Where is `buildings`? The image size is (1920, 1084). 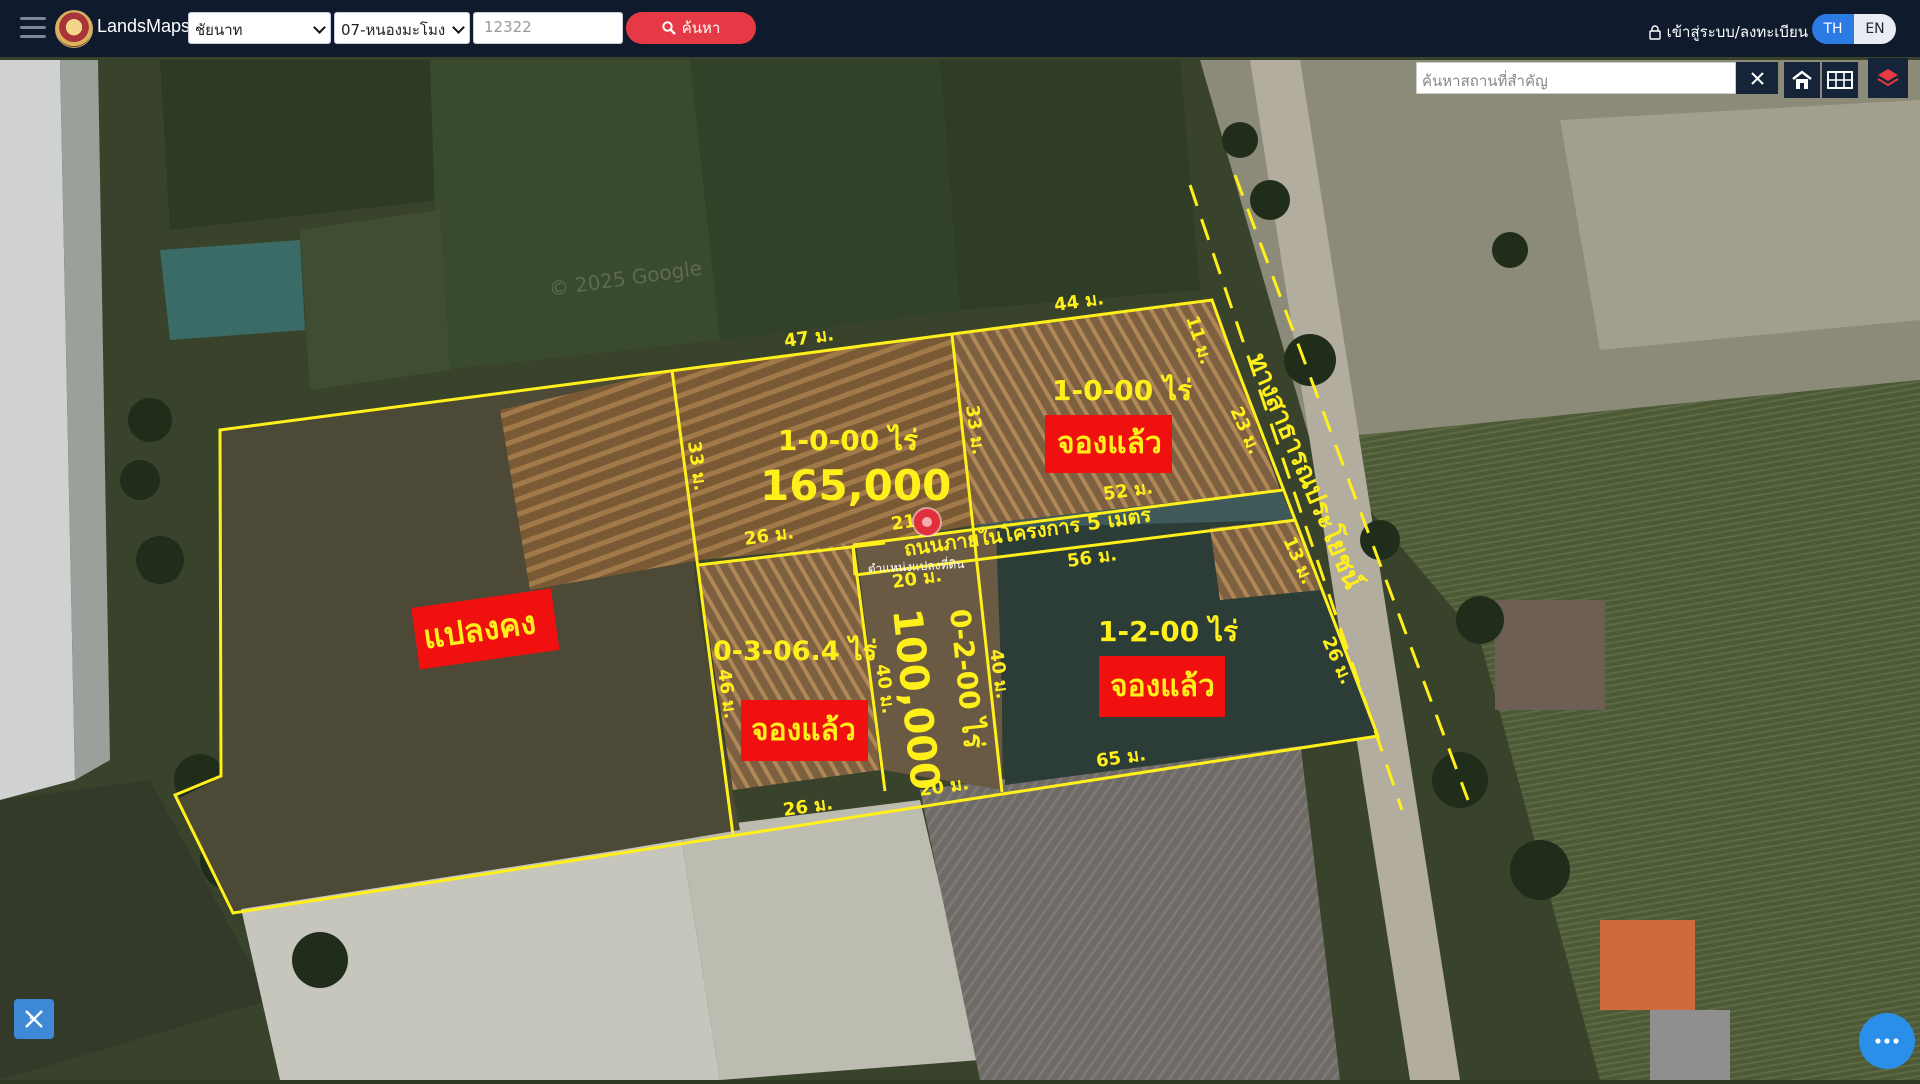
buildings is located at coordinates (1550, 655).